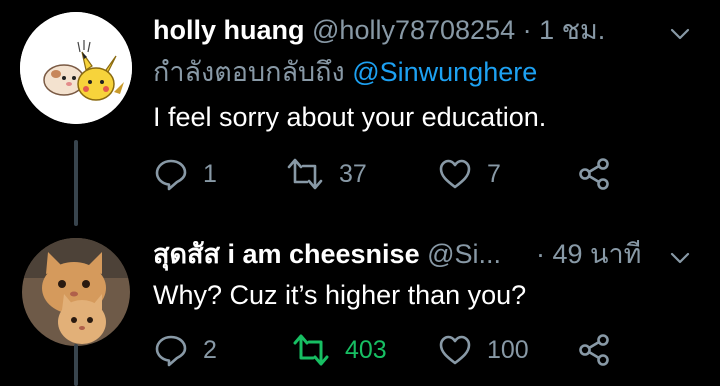 The width and height of the screenshot is (720, 386). I want to click on reply-count: 2, so click(210, 349).